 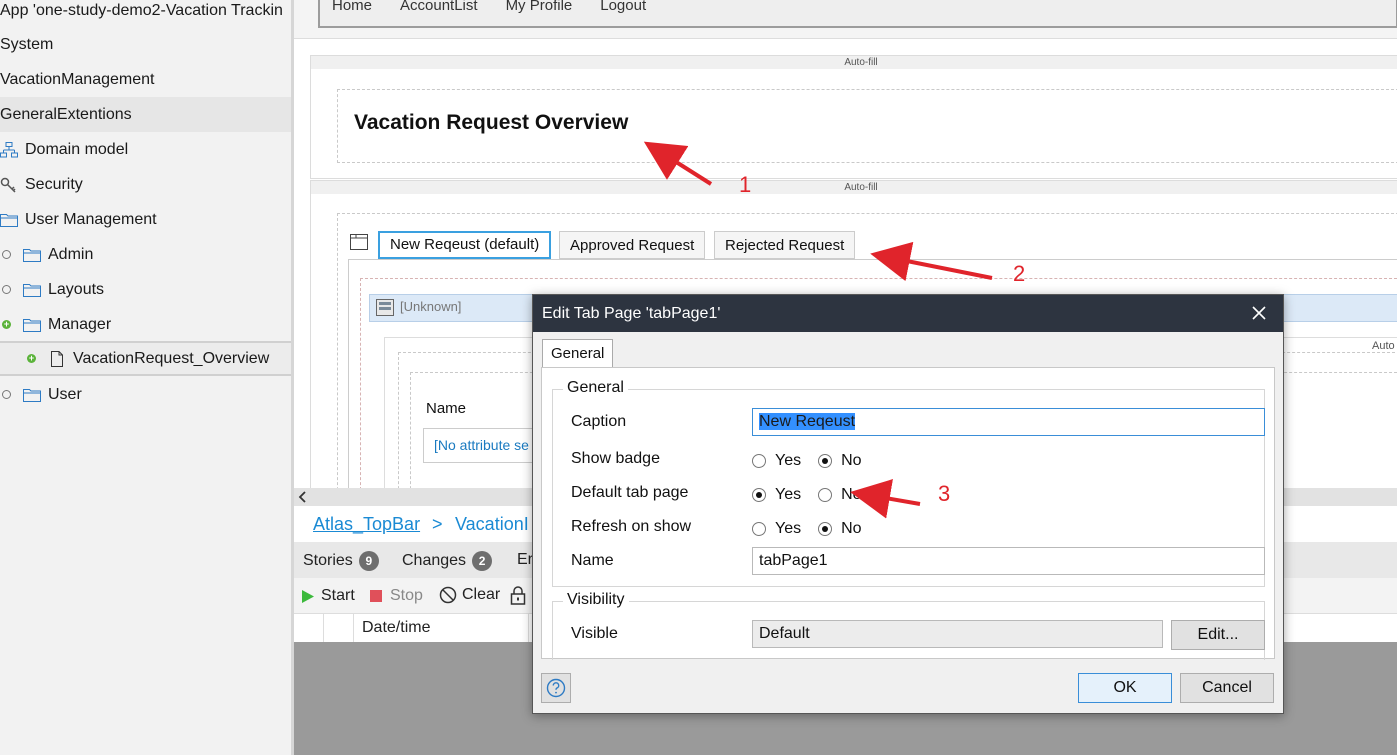 I want to click on scroll-left-icon, so click(x=302, y=497).